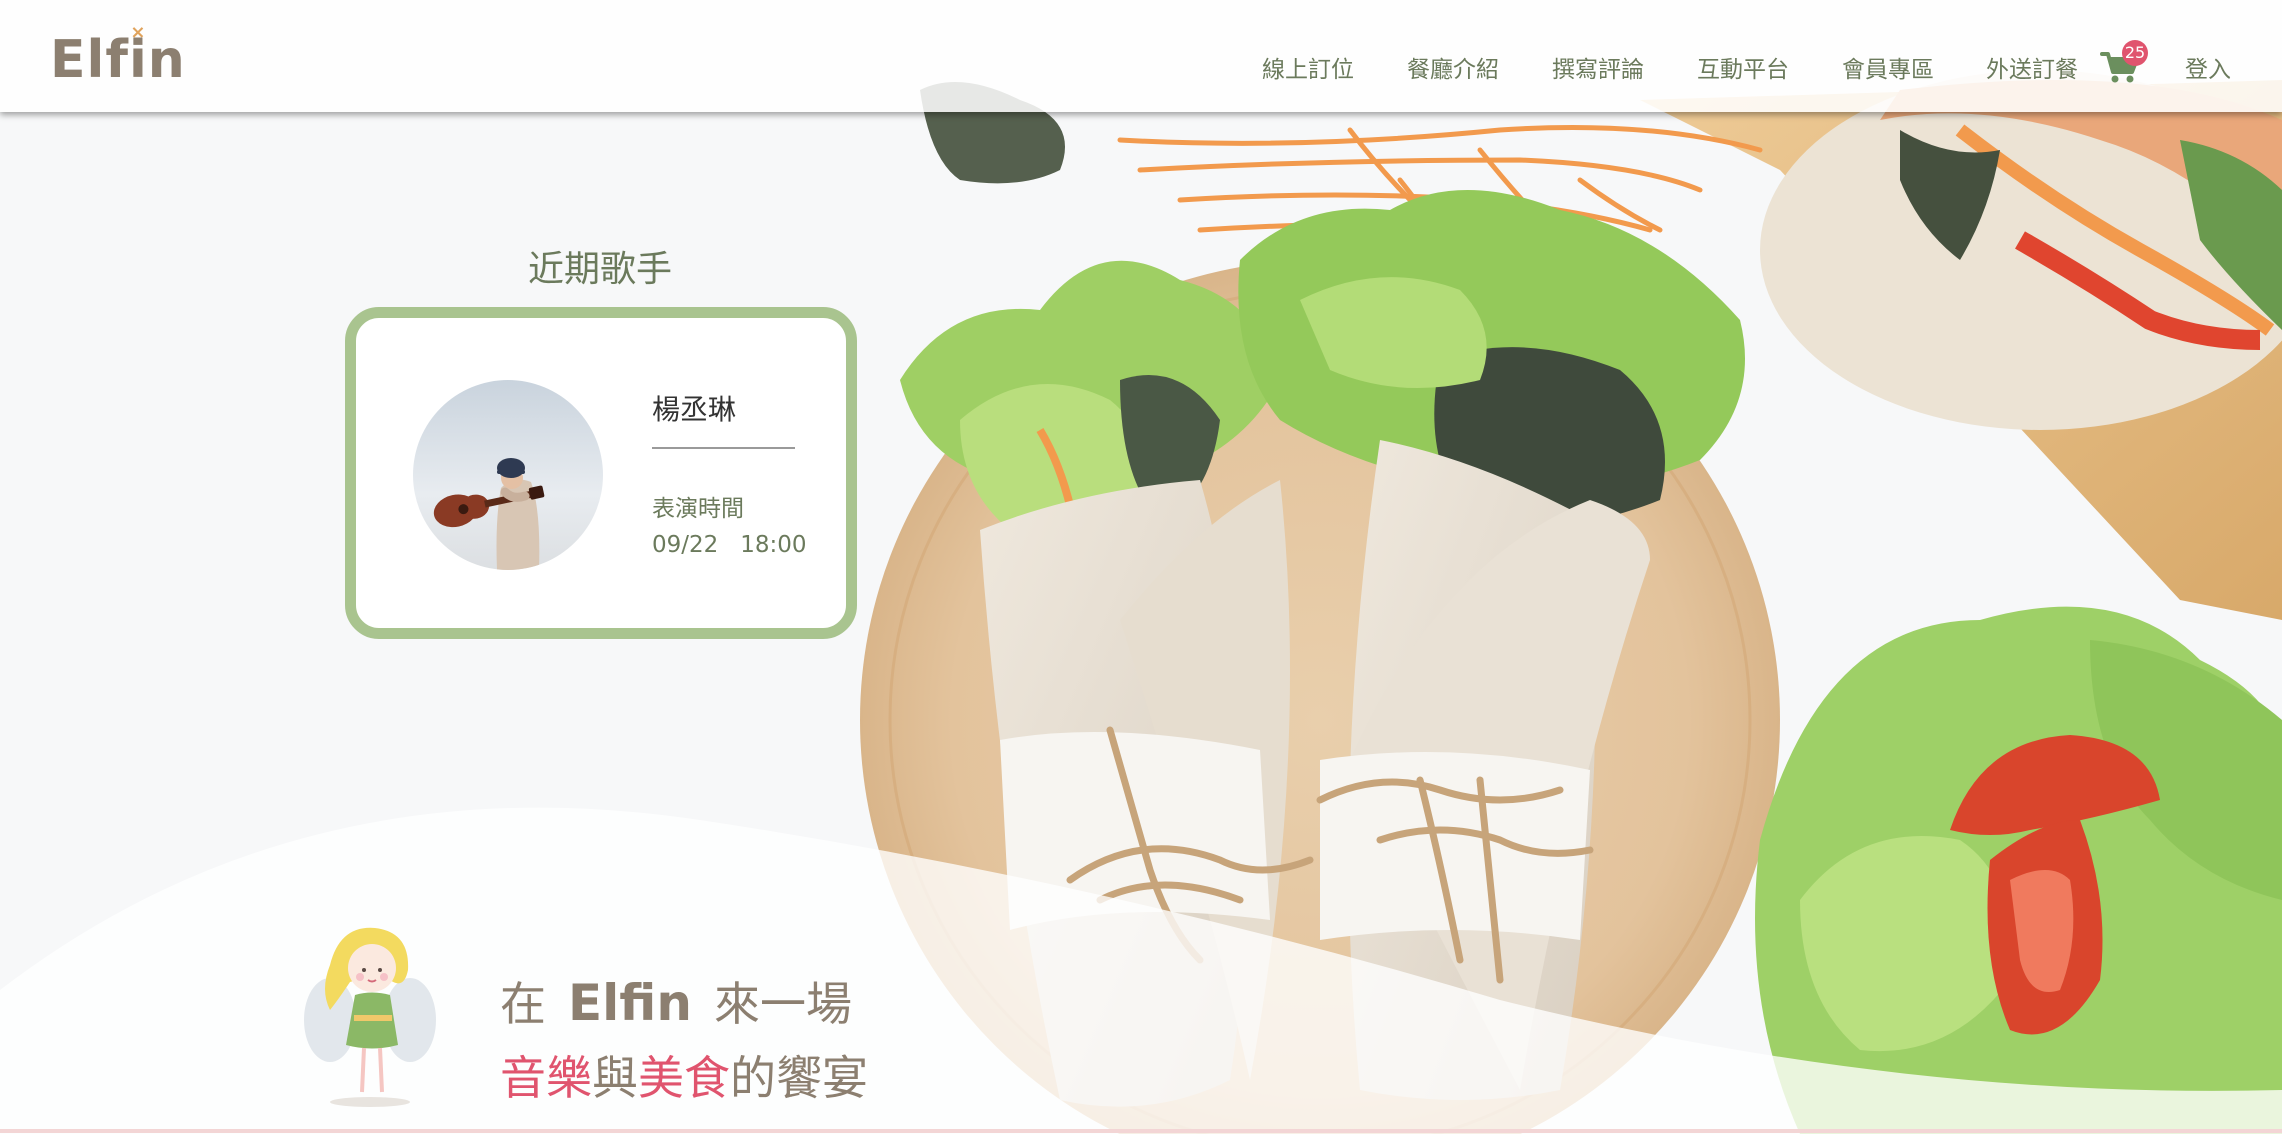 This screenshot has width=2282, height=1134. I want to click on nav-member-area: 會員專區, so click(1888, 67).